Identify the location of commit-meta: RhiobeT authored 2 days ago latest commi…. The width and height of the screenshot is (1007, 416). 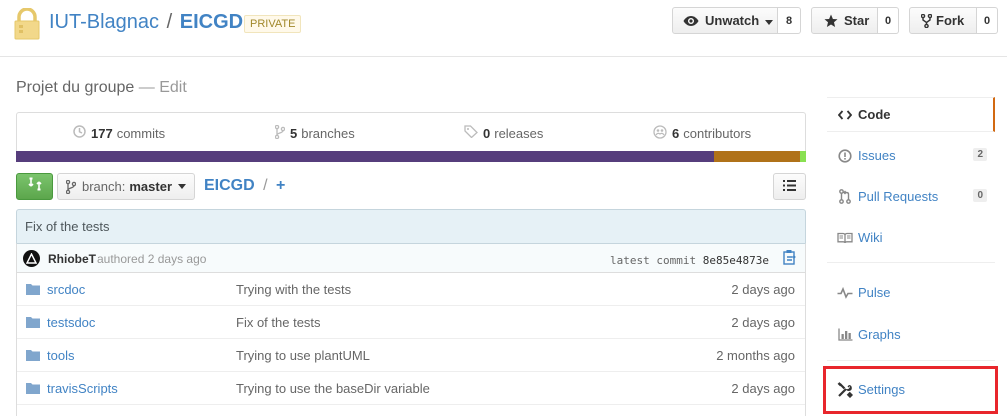
(411, 258).